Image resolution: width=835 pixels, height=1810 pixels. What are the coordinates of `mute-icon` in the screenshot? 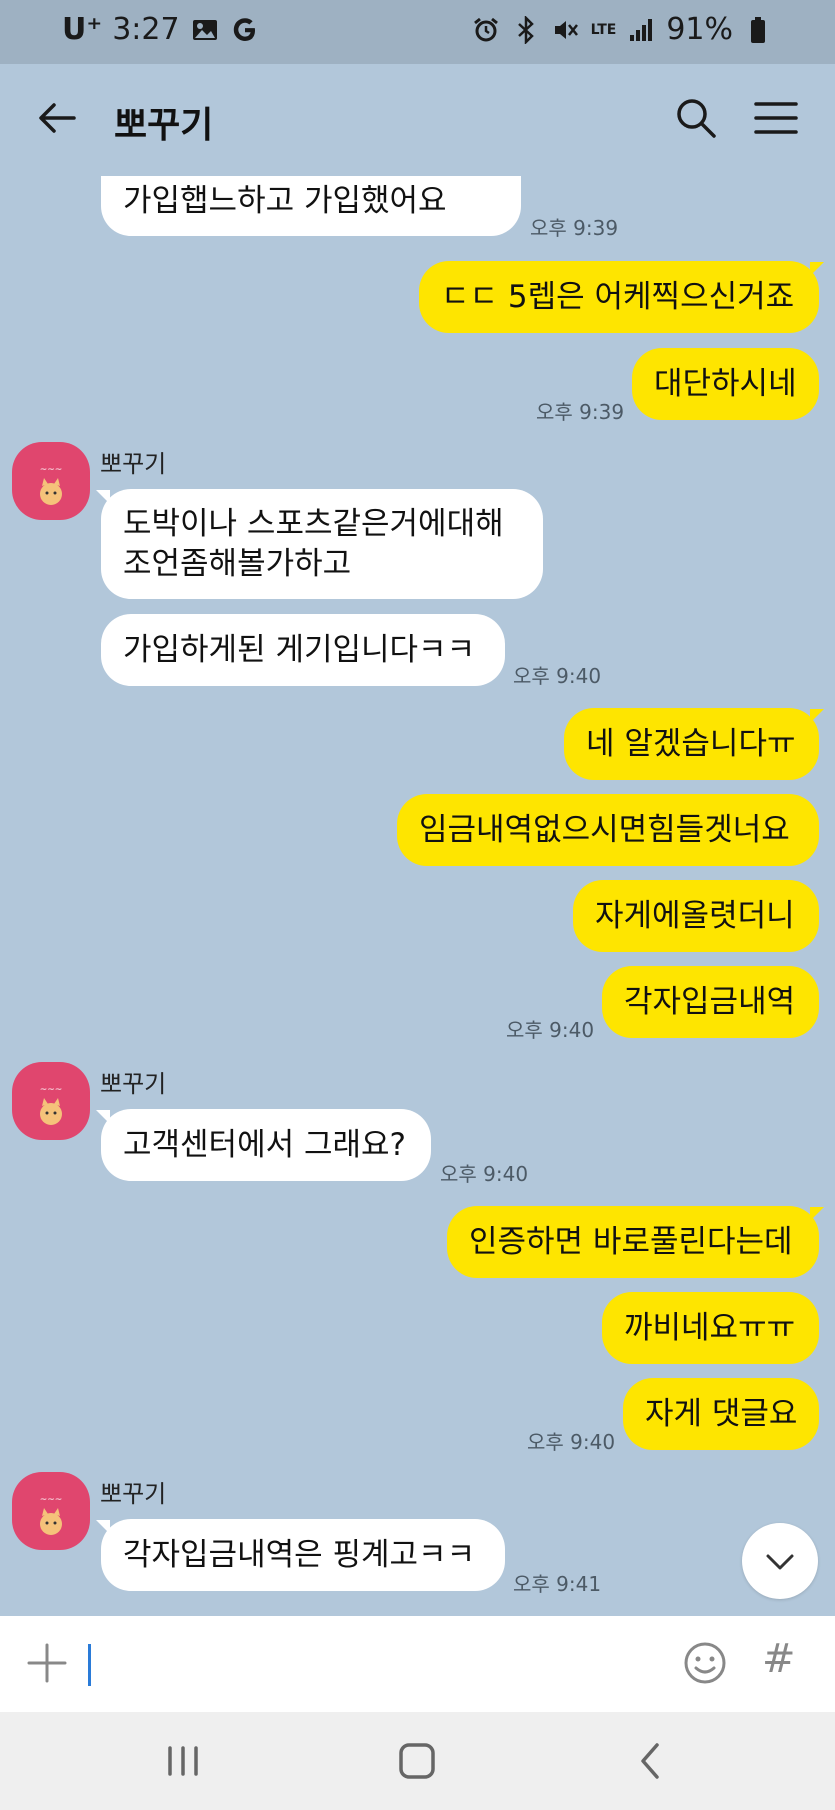 It's located at (566, 30).